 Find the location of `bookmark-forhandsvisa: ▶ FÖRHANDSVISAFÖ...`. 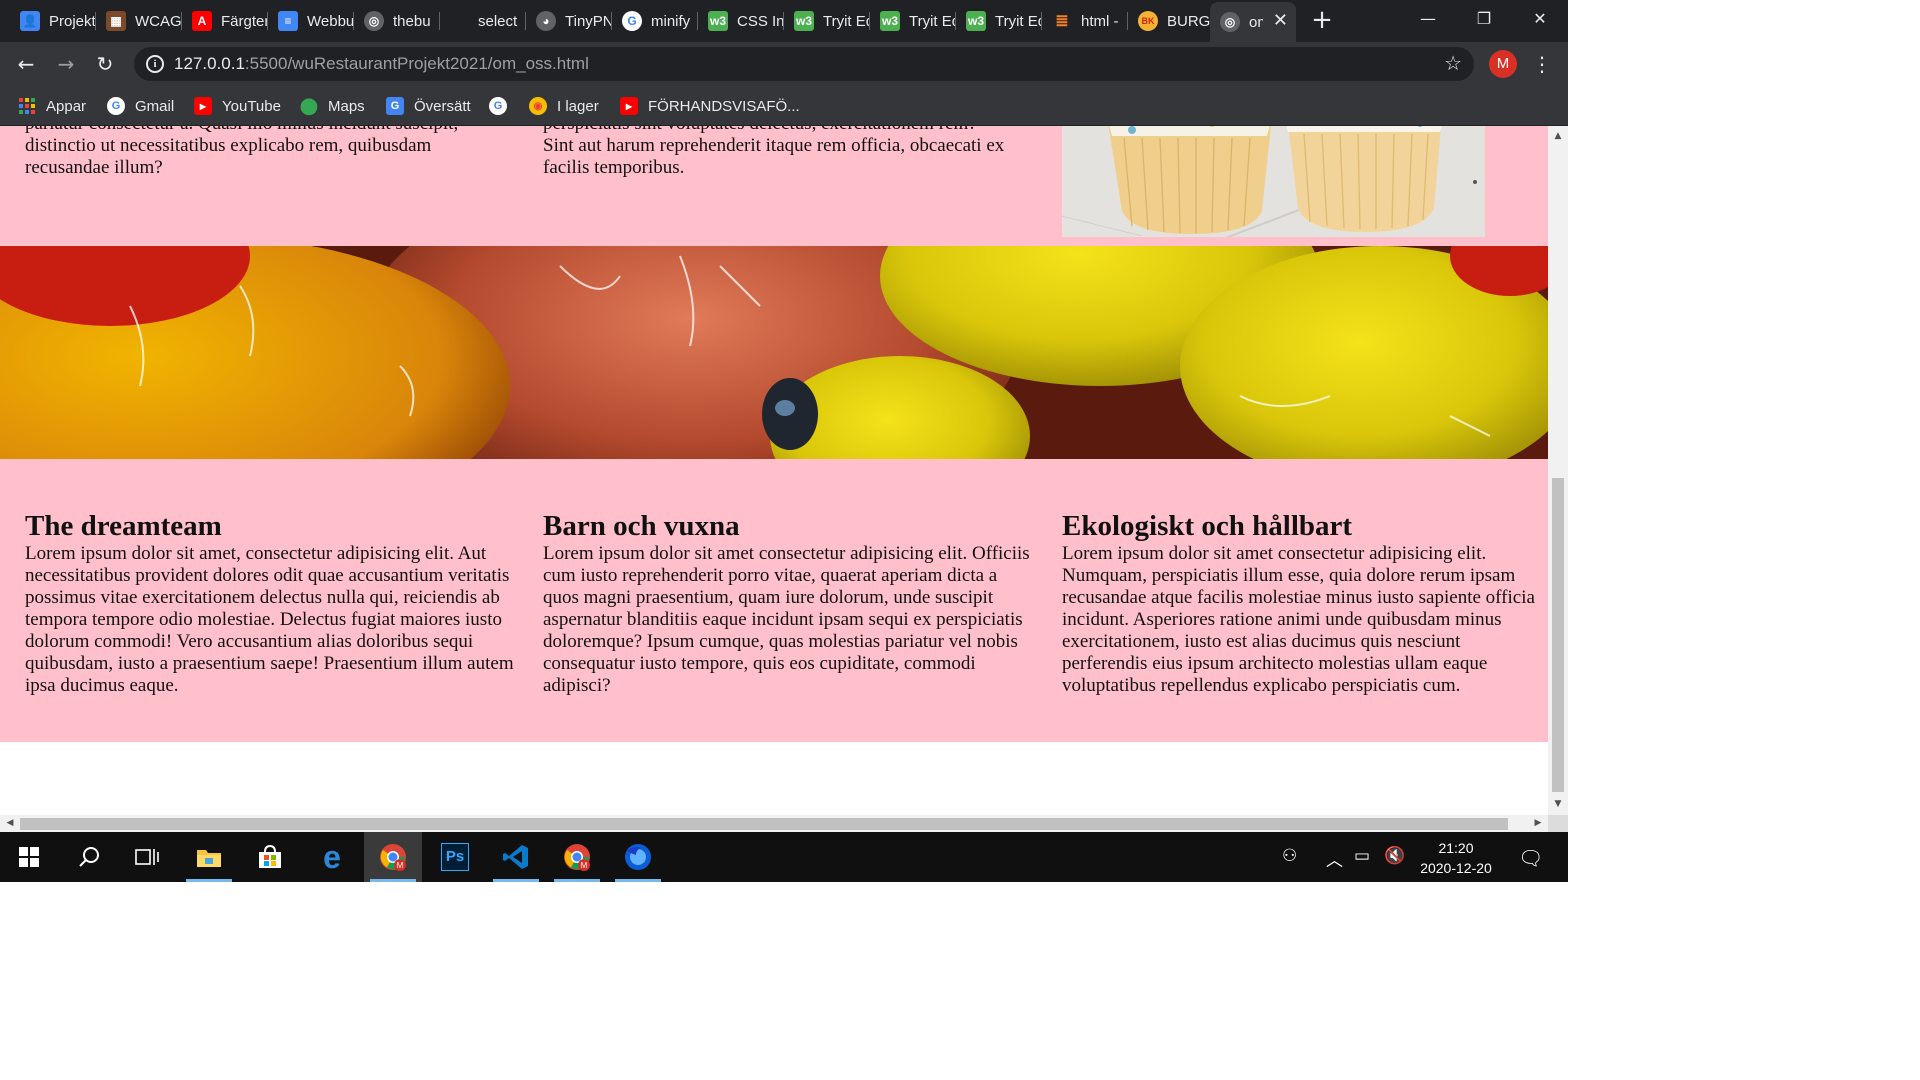

bookmark-forhandsvisa: ▶ FÖRHANDSVISAFÖ... is located at coordinates (710, 106).